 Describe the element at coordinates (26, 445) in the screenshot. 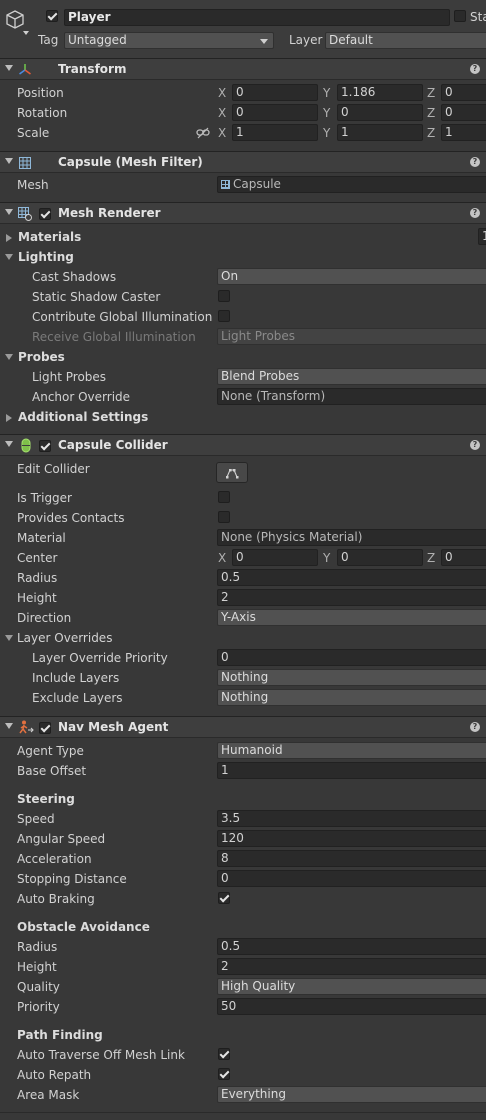

I see `capsule-collider-icon` at that location.